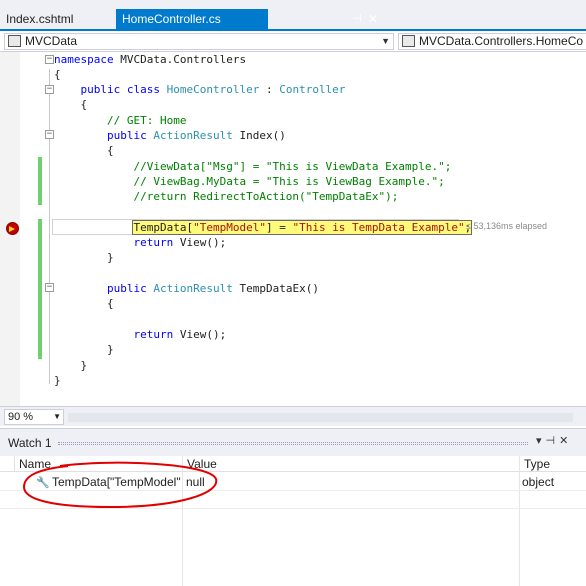 The width and height of the screenshot is (586, 586). I want to click on watch-empty-row, so click(293, 500).